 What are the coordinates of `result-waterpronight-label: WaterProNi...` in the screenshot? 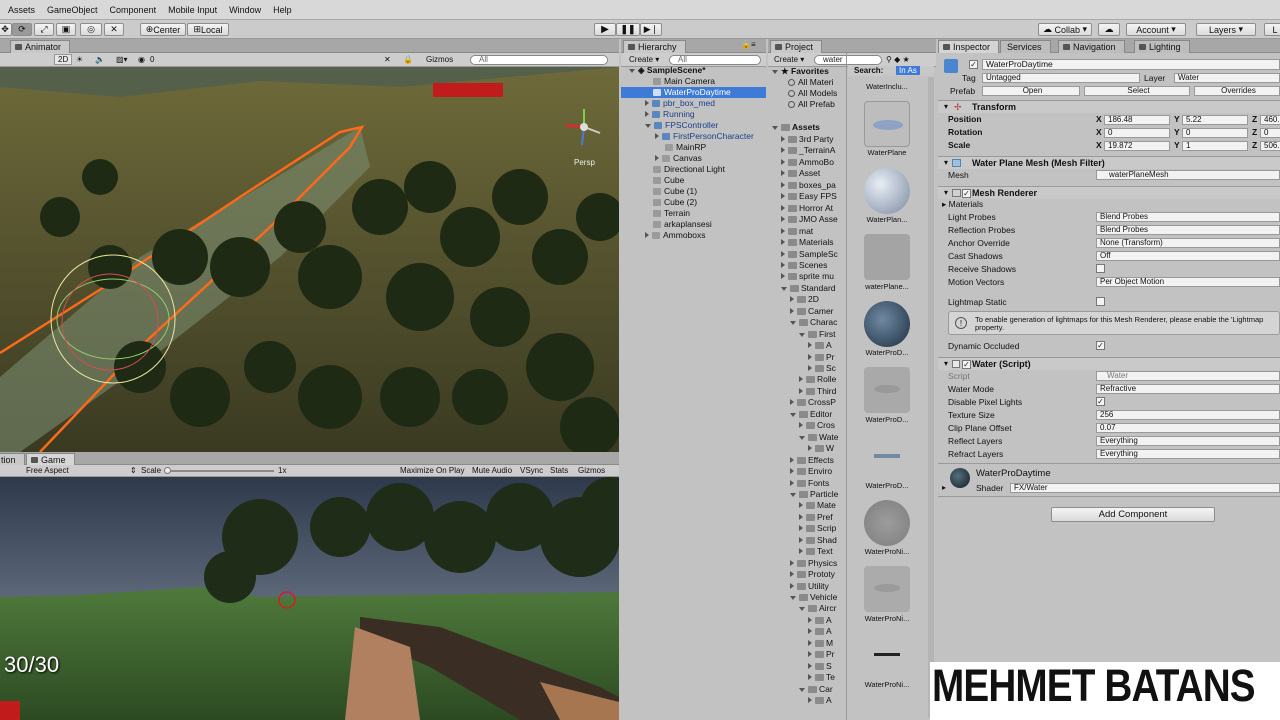 It's located at (887, 551).